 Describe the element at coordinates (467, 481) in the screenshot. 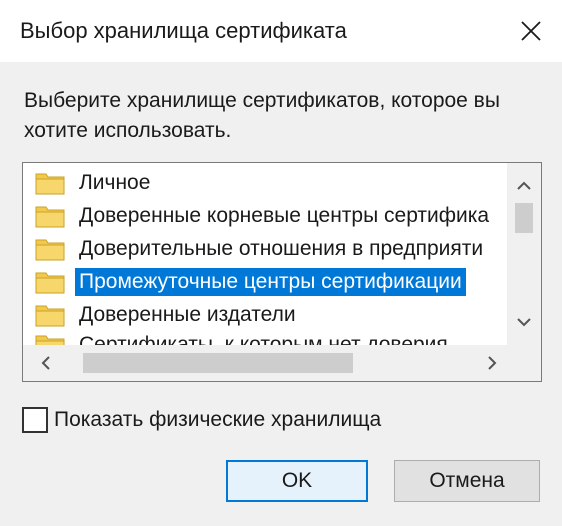

I see `cancel-button: Отмена` at that location.